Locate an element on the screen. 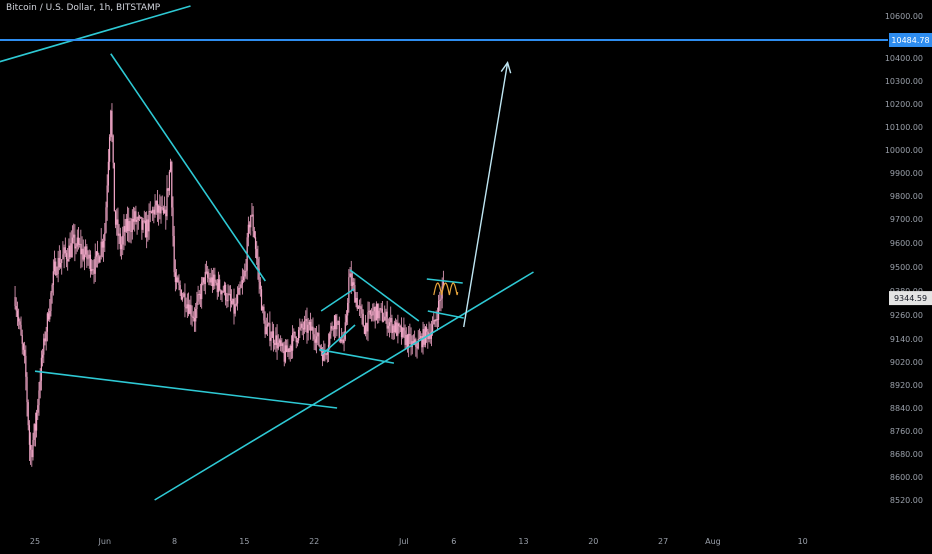 The height and width of the screenshot is (554, 932). y-tick-label: 10400.00 is located at coordinates (904, 58).